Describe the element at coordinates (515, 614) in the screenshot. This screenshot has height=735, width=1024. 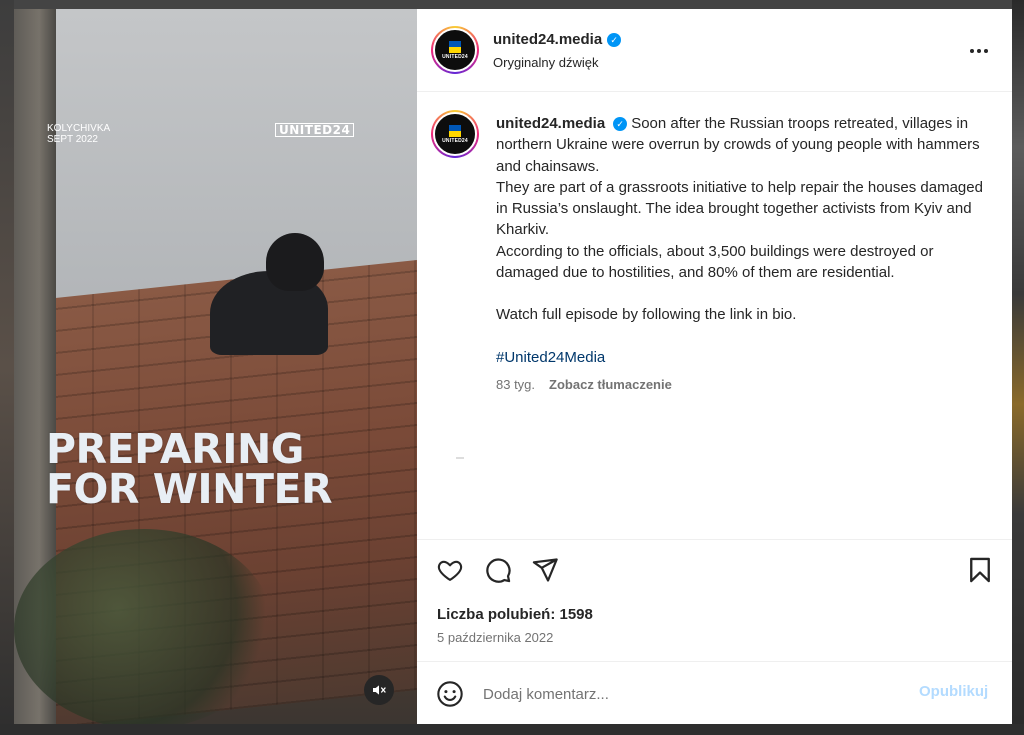
I see `likes-count: Liczba polubień: 1598` at that location.